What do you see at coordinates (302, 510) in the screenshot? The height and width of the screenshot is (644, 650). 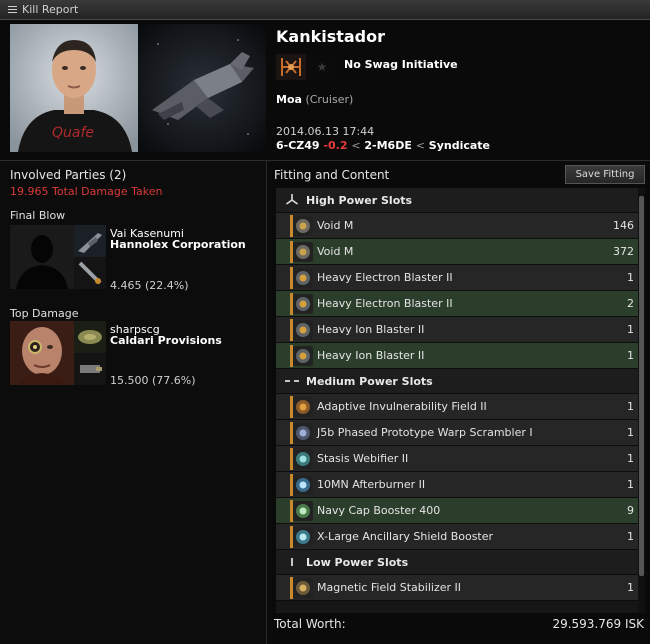 I see `cap-booster-icon` at bounding box center [302, 510].